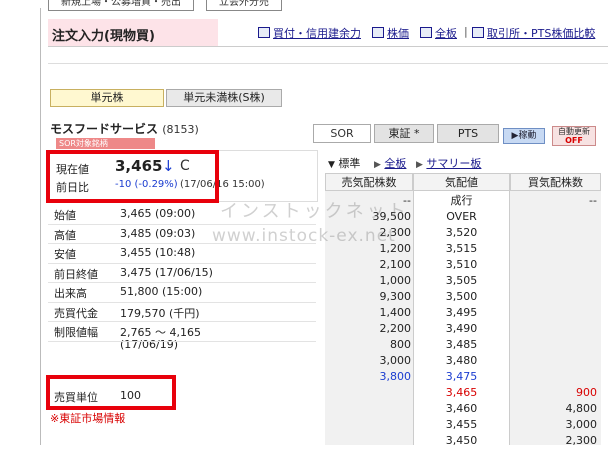 The image size is (615, 449). Describe the element at coordinates (395, 163) in the screenshot. I see `board-view-full-label: 全板` at that location.